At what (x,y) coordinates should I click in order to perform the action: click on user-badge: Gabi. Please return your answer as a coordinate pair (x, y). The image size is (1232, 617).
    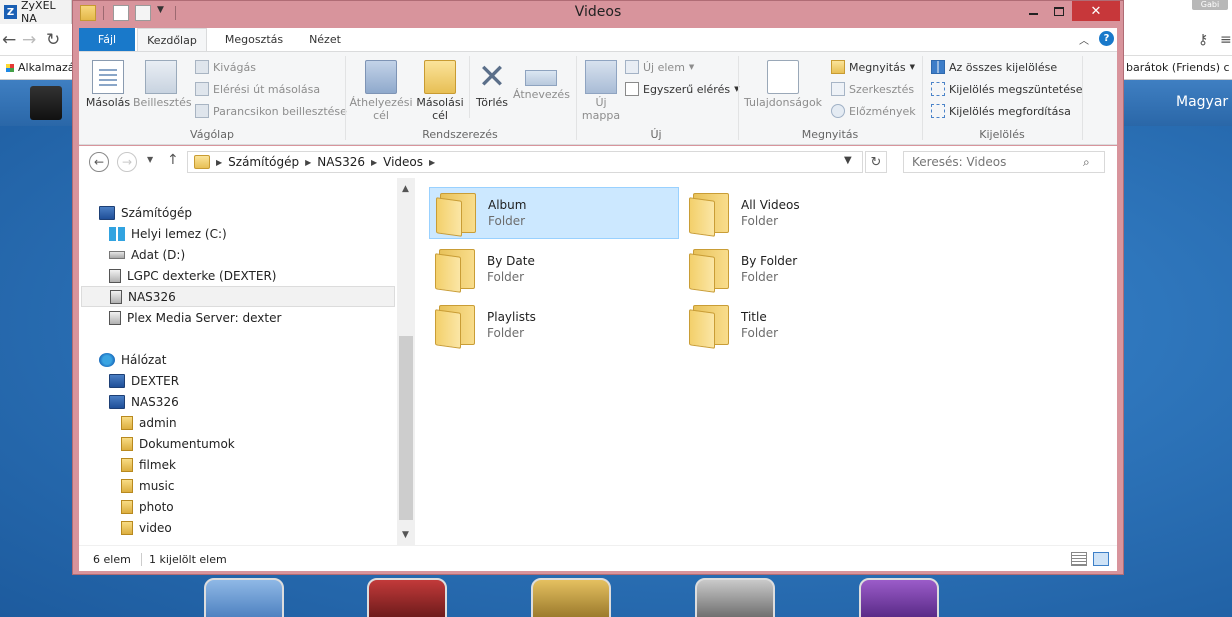
    Looking at the image, I should click on (1210, 5).